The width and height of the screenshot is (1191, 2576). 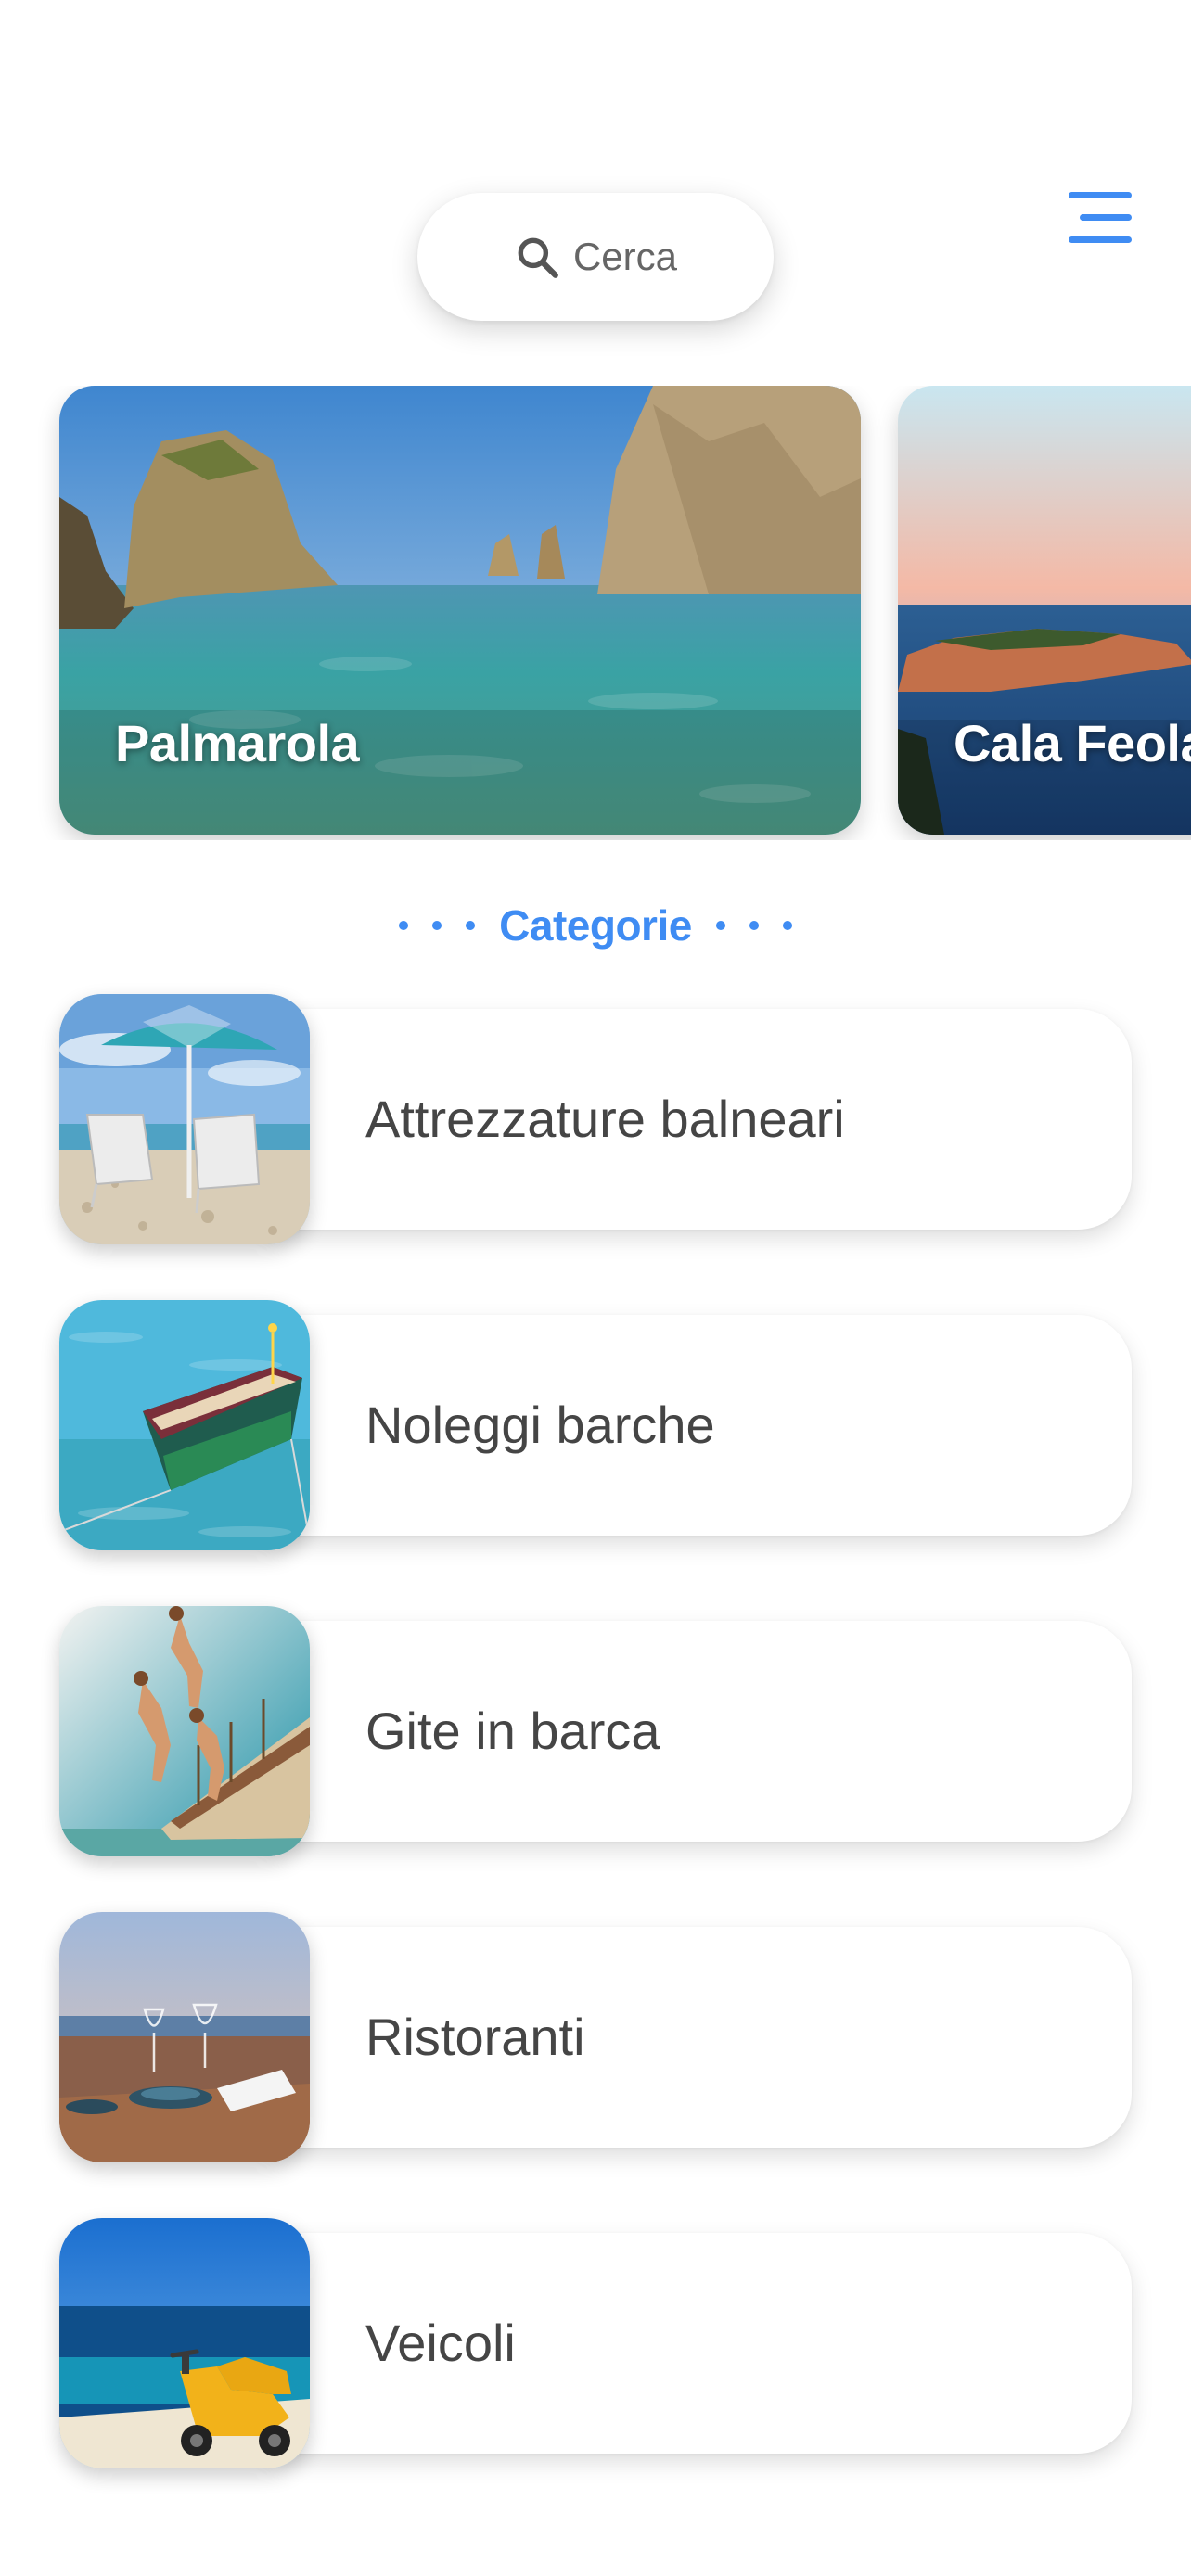 I want to click on category-label: Attrezzature balneari, so click(x=605, y=1119).